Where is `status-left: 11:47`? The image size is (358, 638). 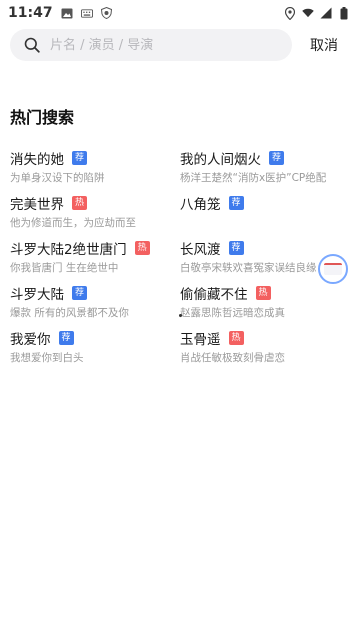 status-left: 11:47 is located at coordinates (60, 13).